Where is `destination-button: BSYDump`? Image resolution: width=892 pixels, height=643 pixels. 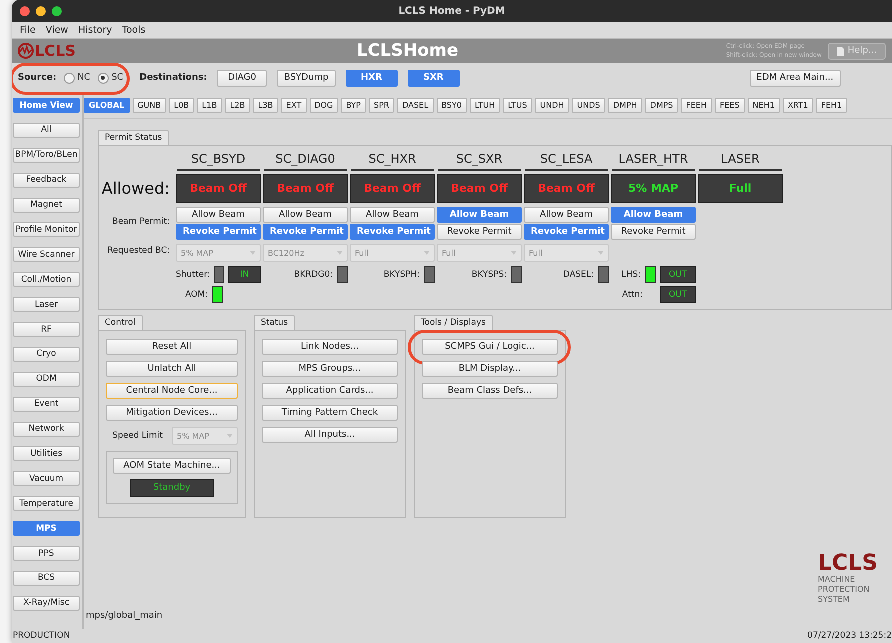 destination-button: BSYDump is located at coordinates (306, 78).